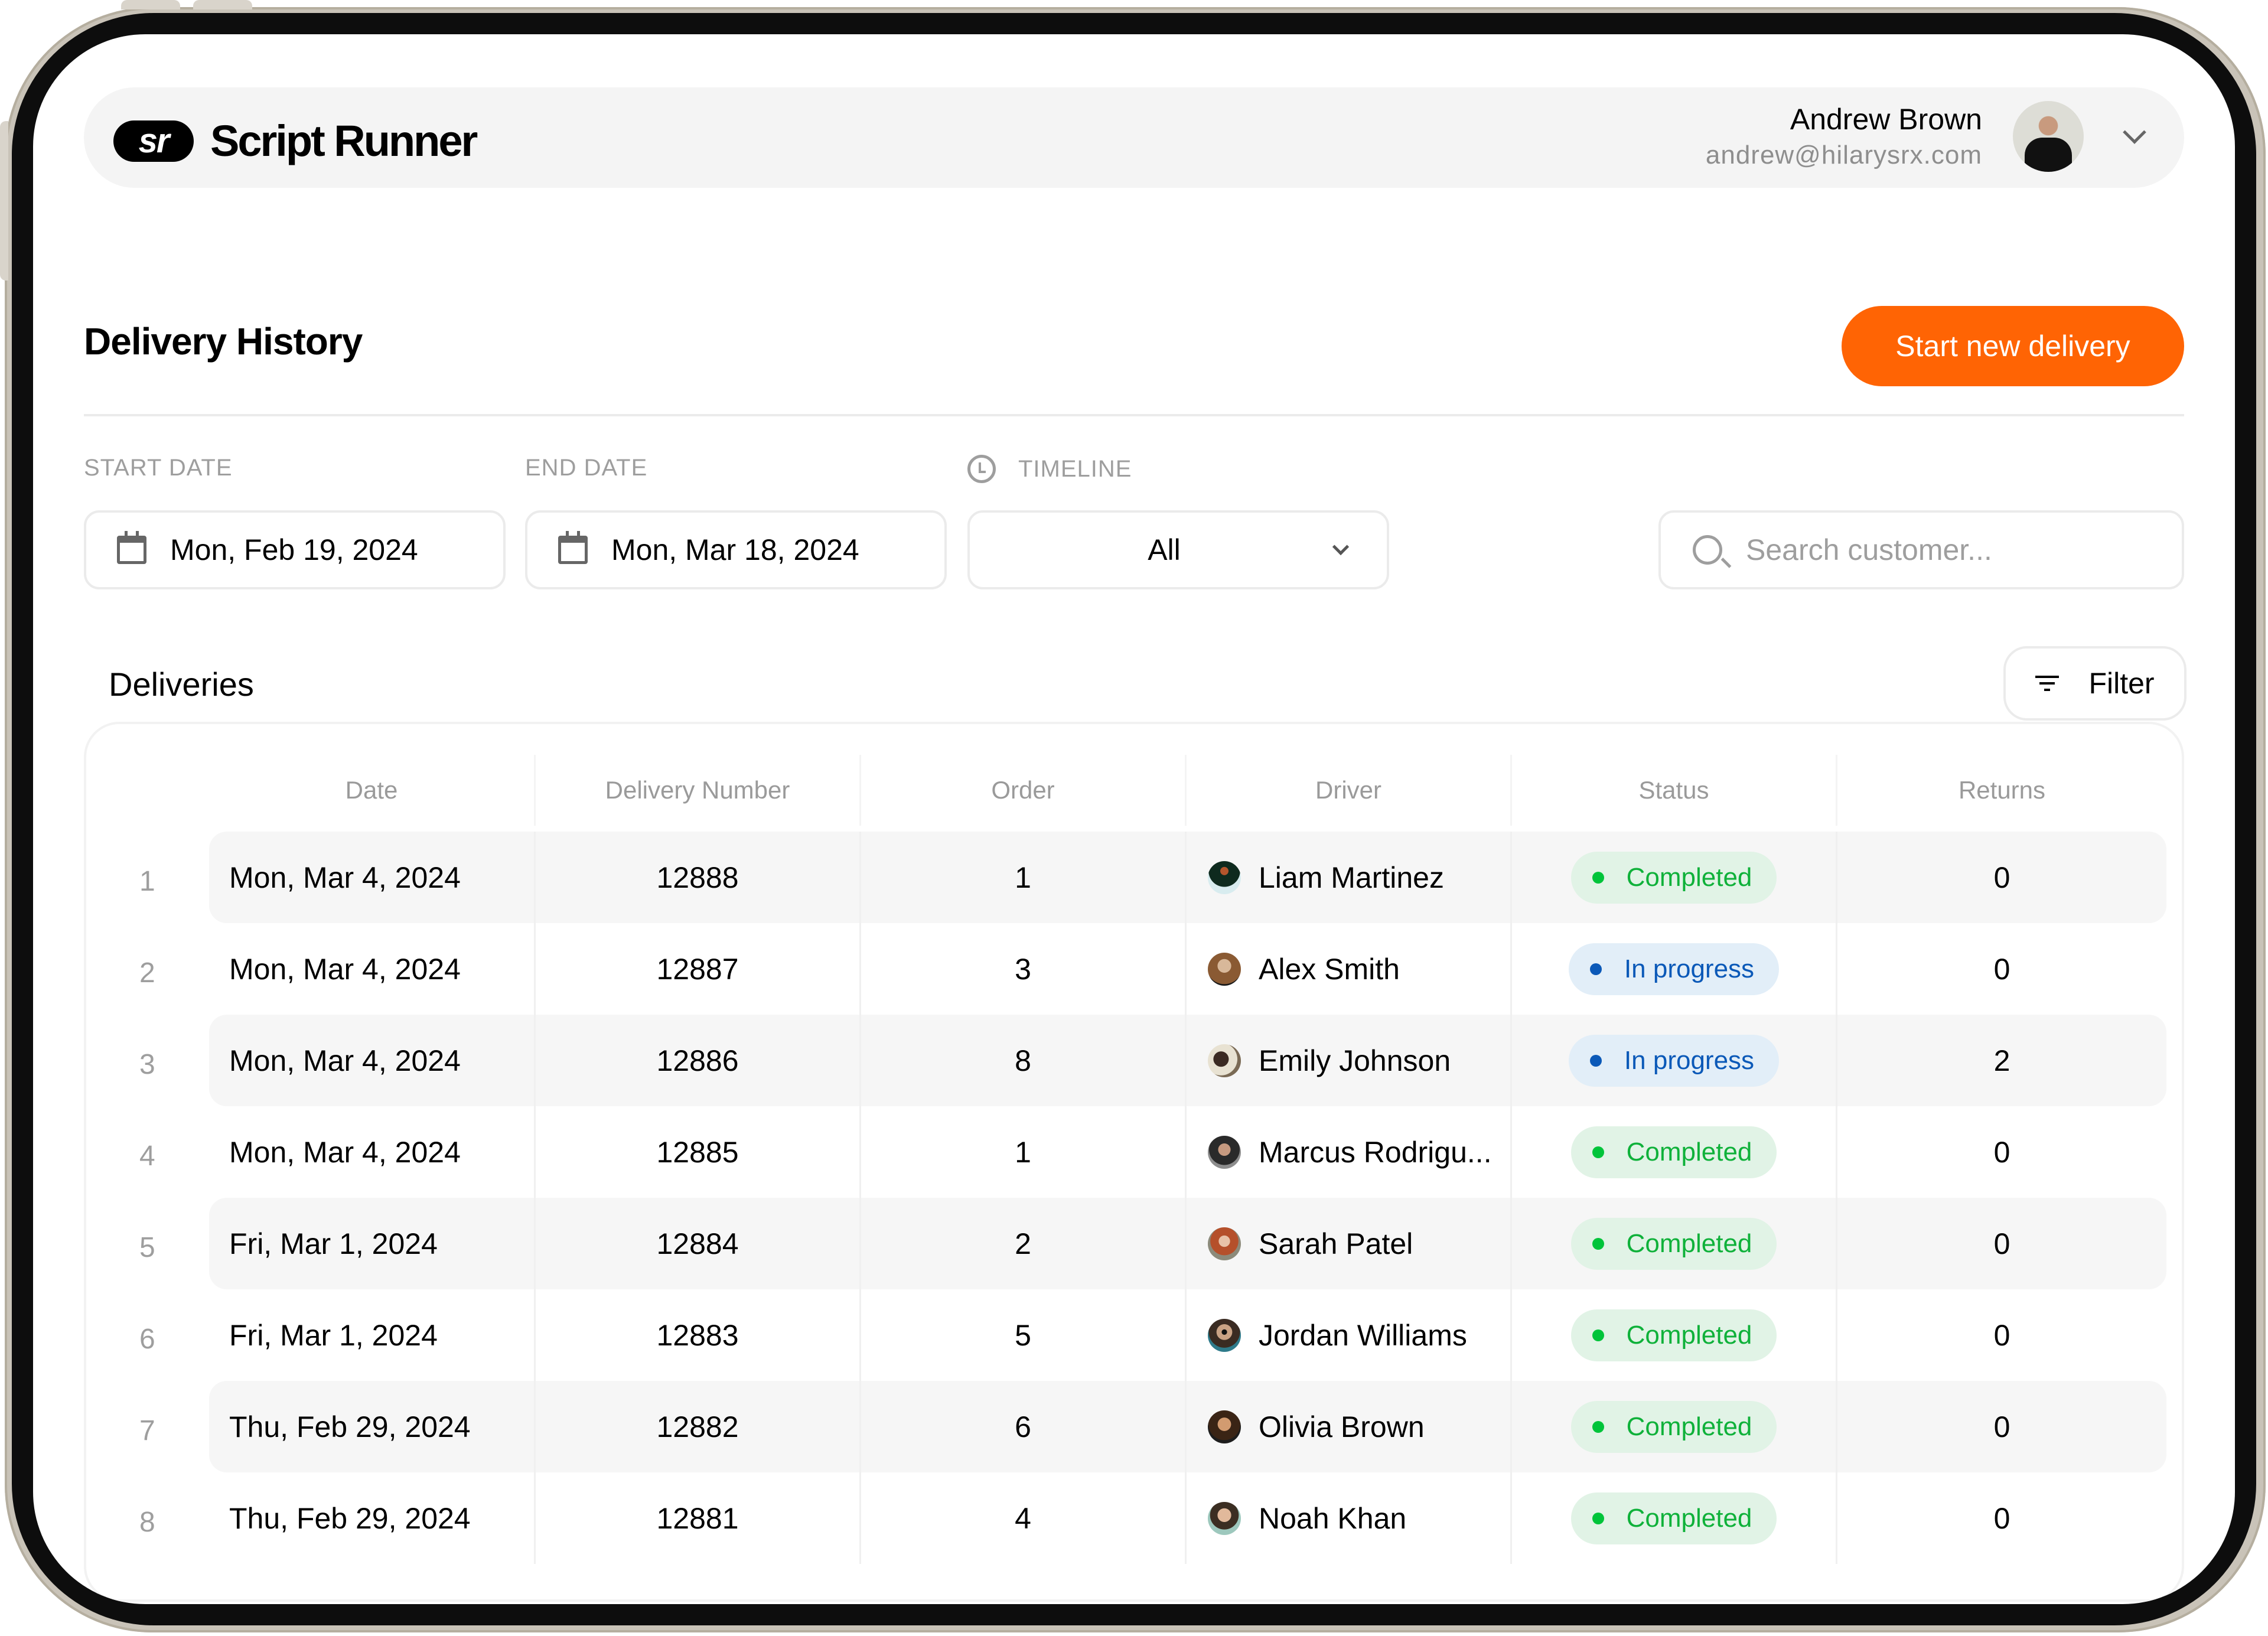 The image size is (2268, 1636). What do you see at coordinates (371, 1243) in the screenshot?
I see `date-cell: Fri, Mar 1, 2024` at bounding box center [371, 1243].